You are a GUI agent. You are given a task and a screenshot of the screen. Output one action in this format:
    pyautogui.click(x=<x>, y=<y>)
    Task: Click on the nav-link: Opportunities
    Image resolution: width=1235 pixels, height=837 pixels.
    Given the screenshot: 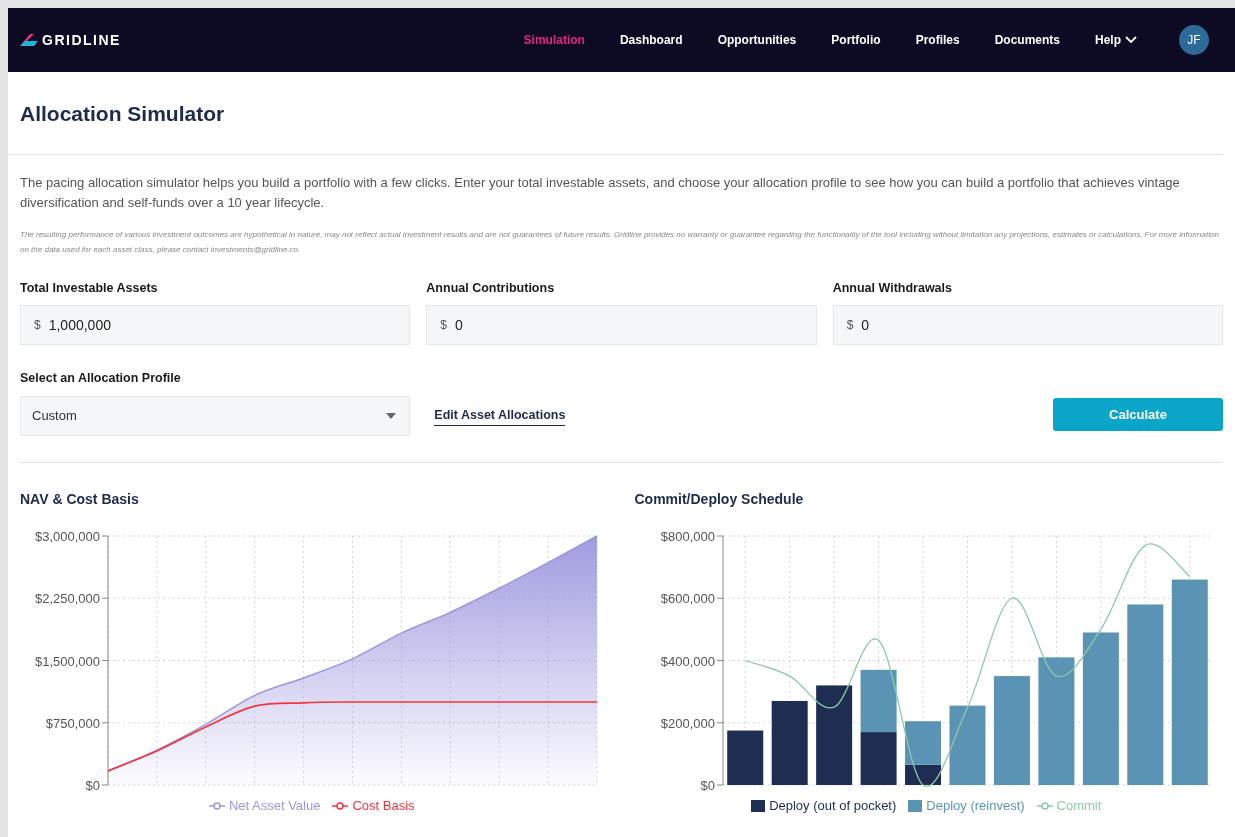 What is the action you would take?
    pyautogui.click(x=757, y=40)
    